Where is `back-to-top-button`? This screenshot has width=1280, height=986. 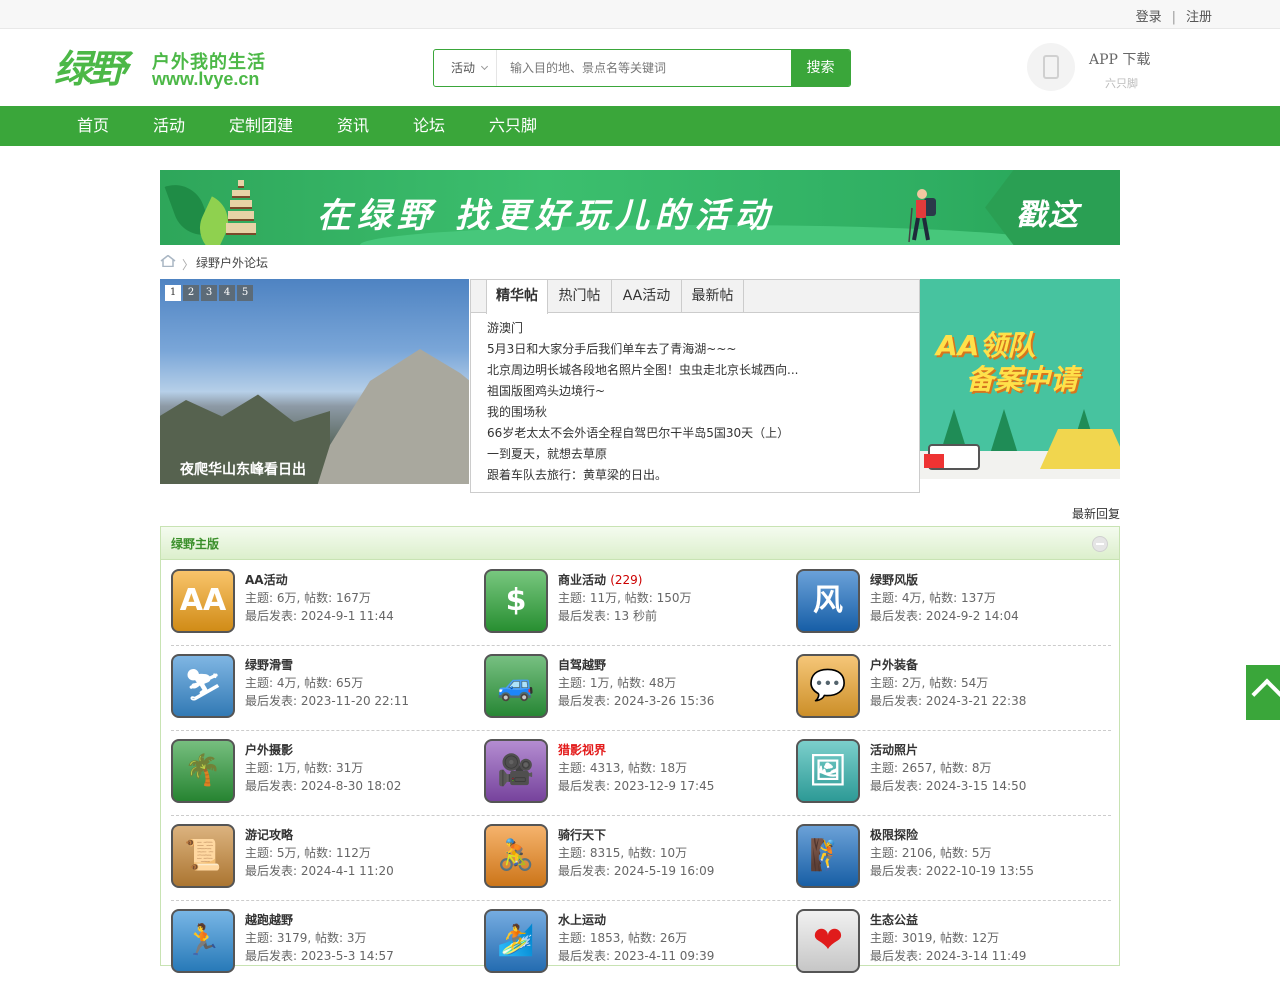
back-to-top-button is located at coordinates (1263, 692).